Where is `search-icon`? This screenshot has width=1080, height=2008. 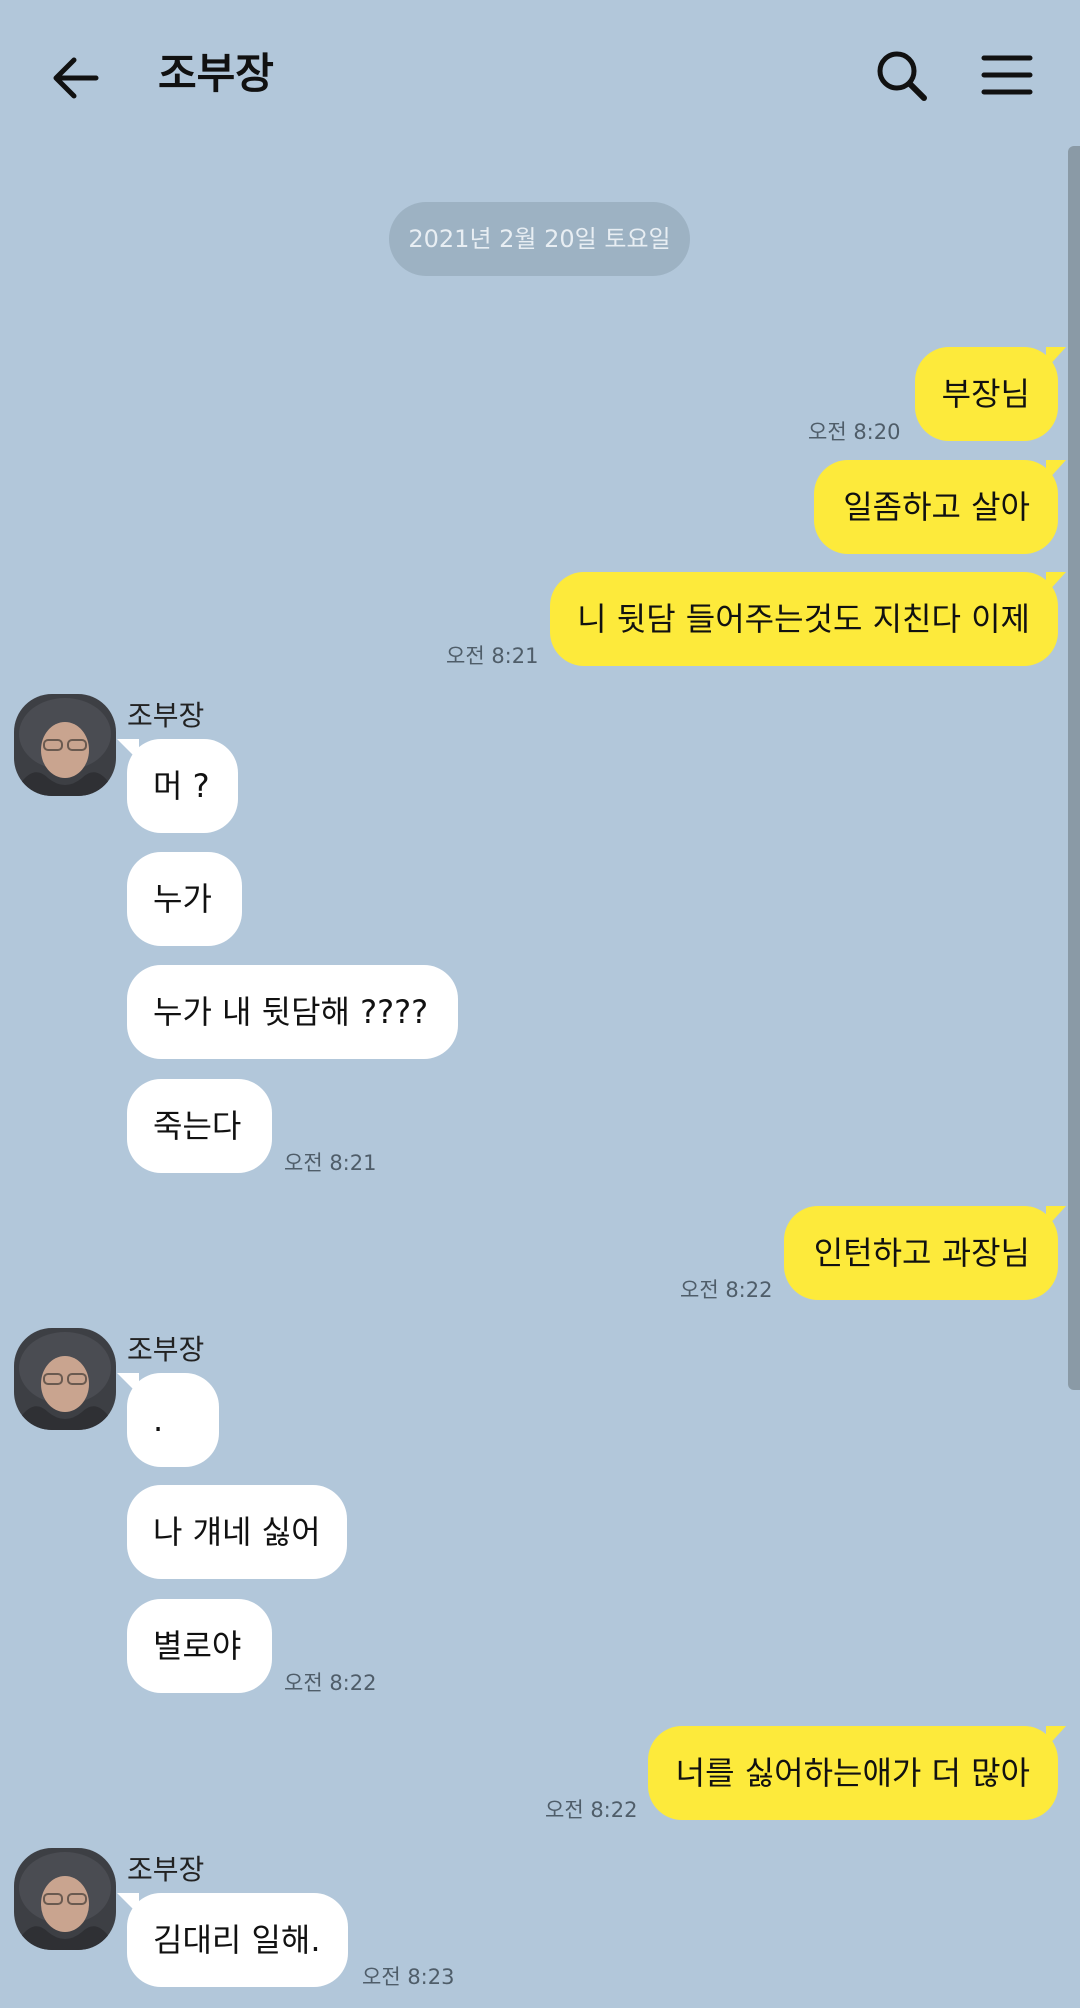 search-icon is located at coordinates (902, 76).